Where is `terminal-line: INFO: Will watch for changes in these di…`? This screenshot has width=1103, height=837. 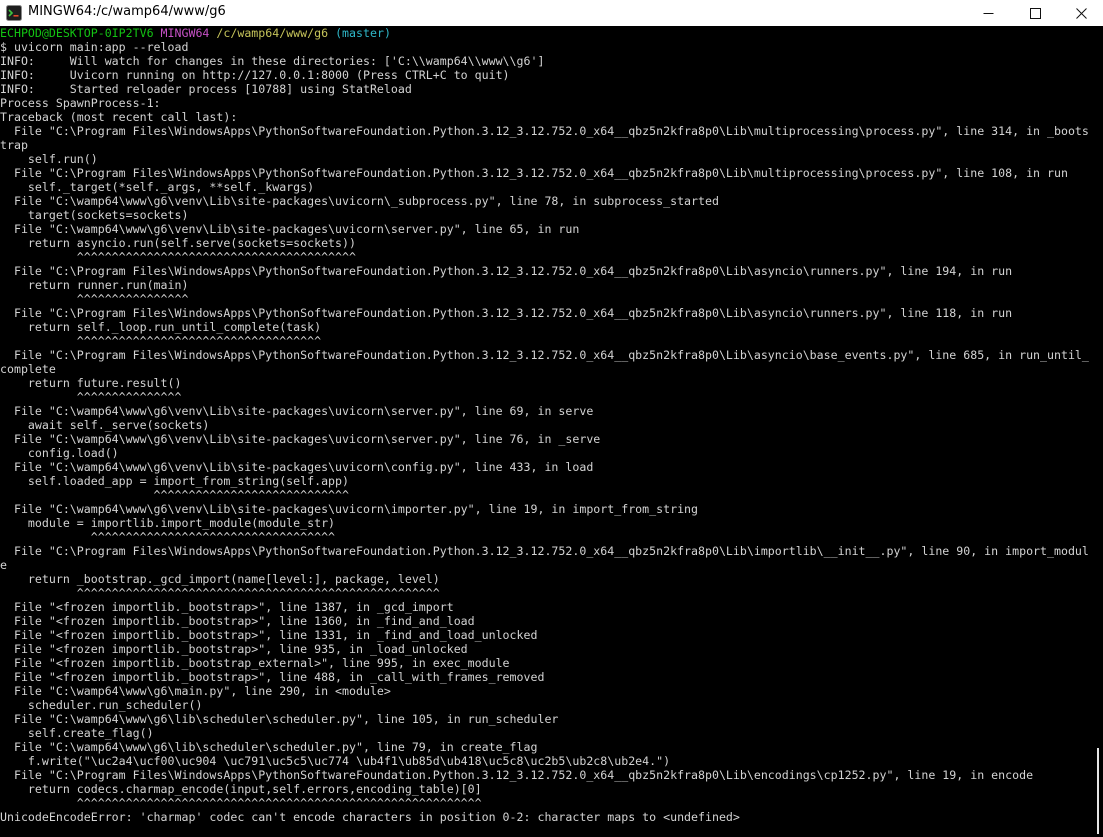 terminal-line: INFO: Will watch for changes in these di… is located at coordinates (272, 61).